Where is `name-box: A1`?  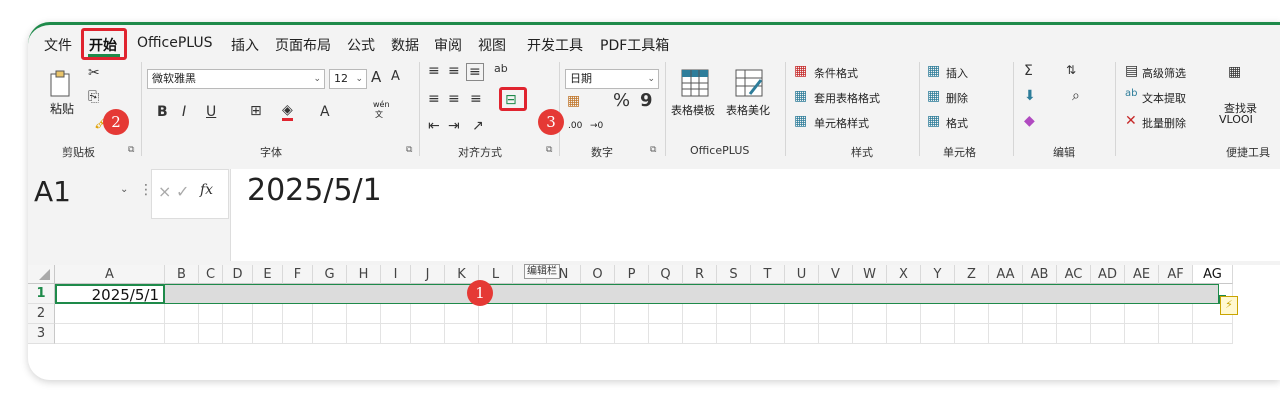 name-box: A1 is located at coordinates (52, 191).